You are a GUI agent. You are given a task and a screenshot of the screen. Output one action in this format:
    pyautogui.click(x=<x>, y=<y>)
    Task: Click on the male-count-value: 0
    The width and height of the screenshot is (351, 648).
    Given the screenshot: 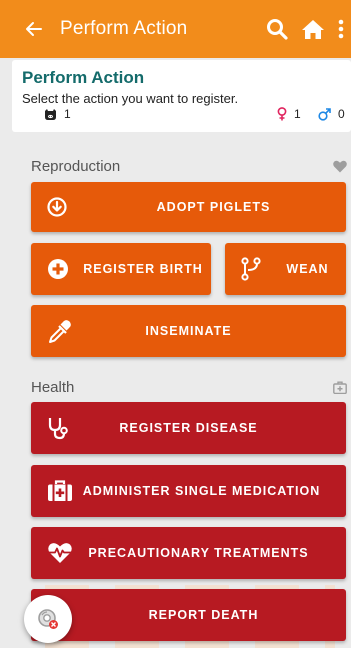 What is the action you would take?
    pyautogui.click(x=341, y=114)
    